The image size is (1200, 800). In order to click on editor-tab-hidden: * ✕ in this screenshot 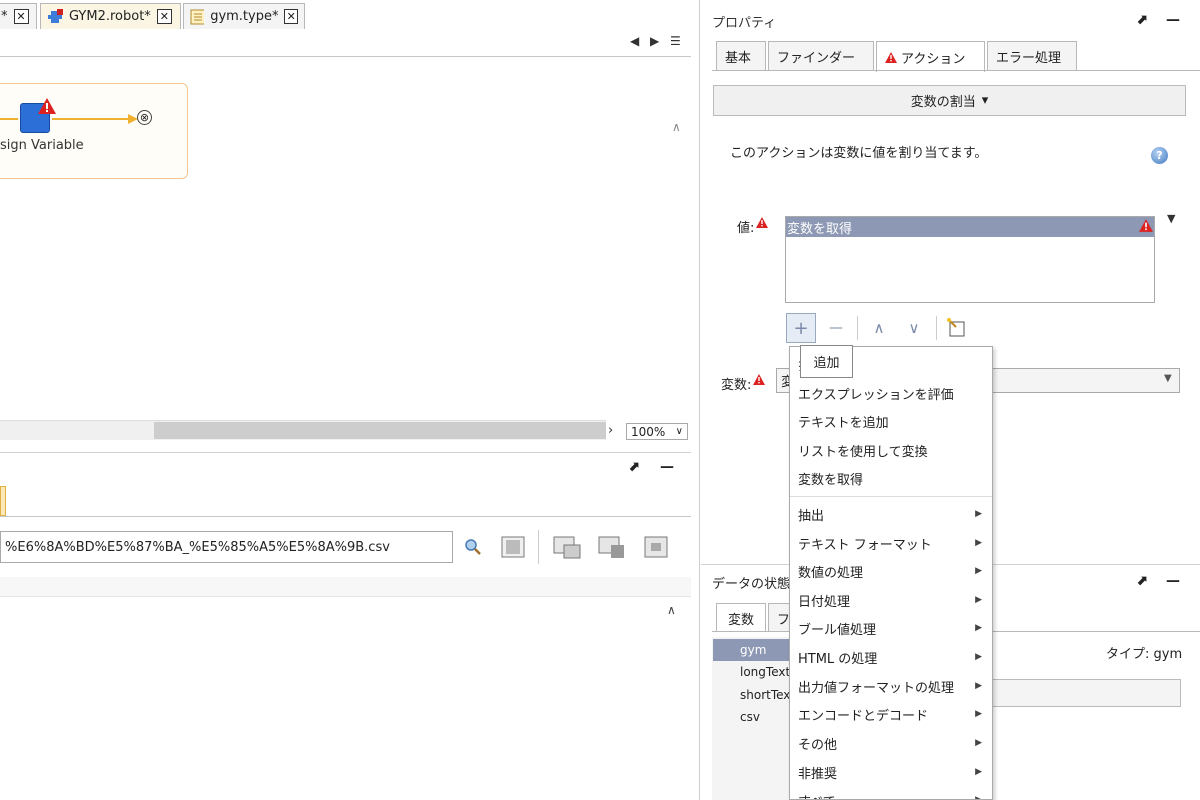, I will do `click(18, 16)`.